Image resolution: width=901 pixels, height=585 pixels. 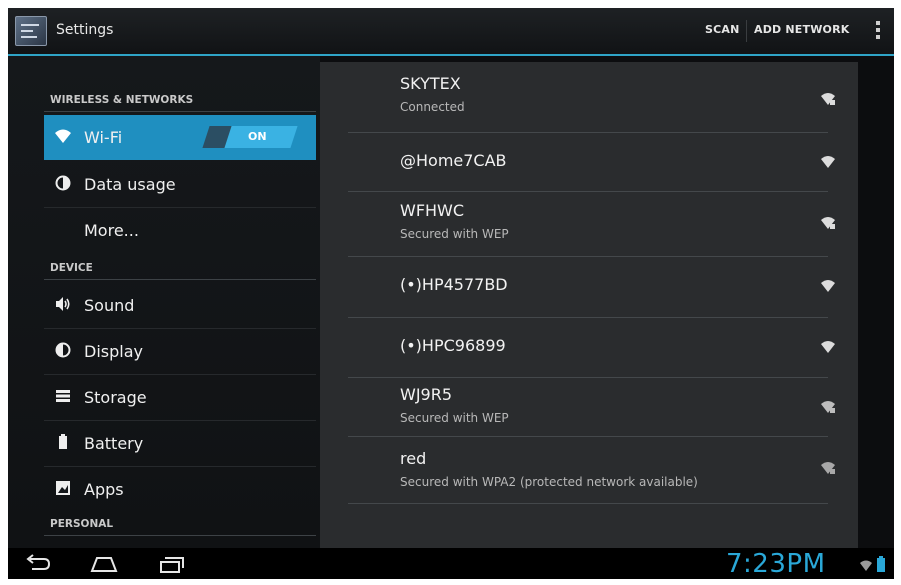 What do you see at coordinates (432, 107) in the screenshot?
I see `network-status: Connected` at bounding box center [432, 107].